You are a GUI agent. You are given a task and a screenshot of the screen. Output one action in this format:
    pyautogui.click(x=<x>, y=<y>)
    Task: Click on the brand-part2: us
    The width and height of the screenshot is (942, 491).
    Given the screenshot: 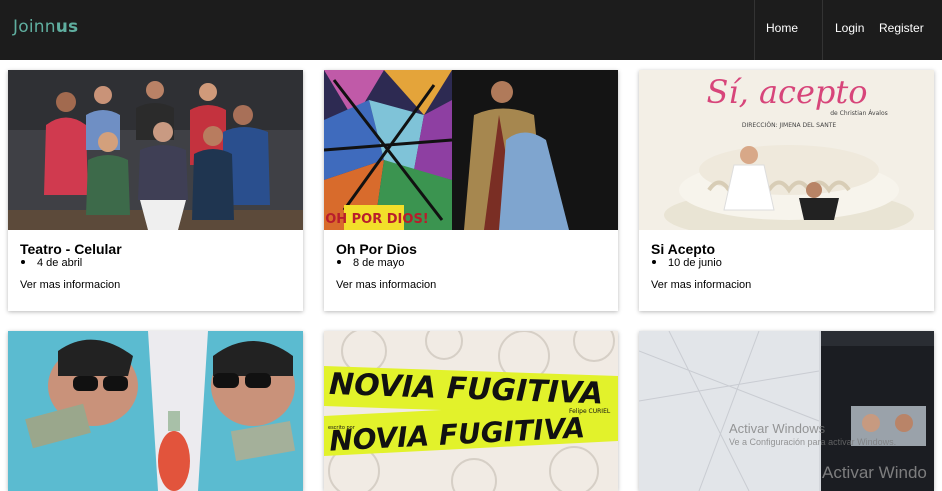 What is the action you would take?
    pyautogui.click(x=67, y=27)
    